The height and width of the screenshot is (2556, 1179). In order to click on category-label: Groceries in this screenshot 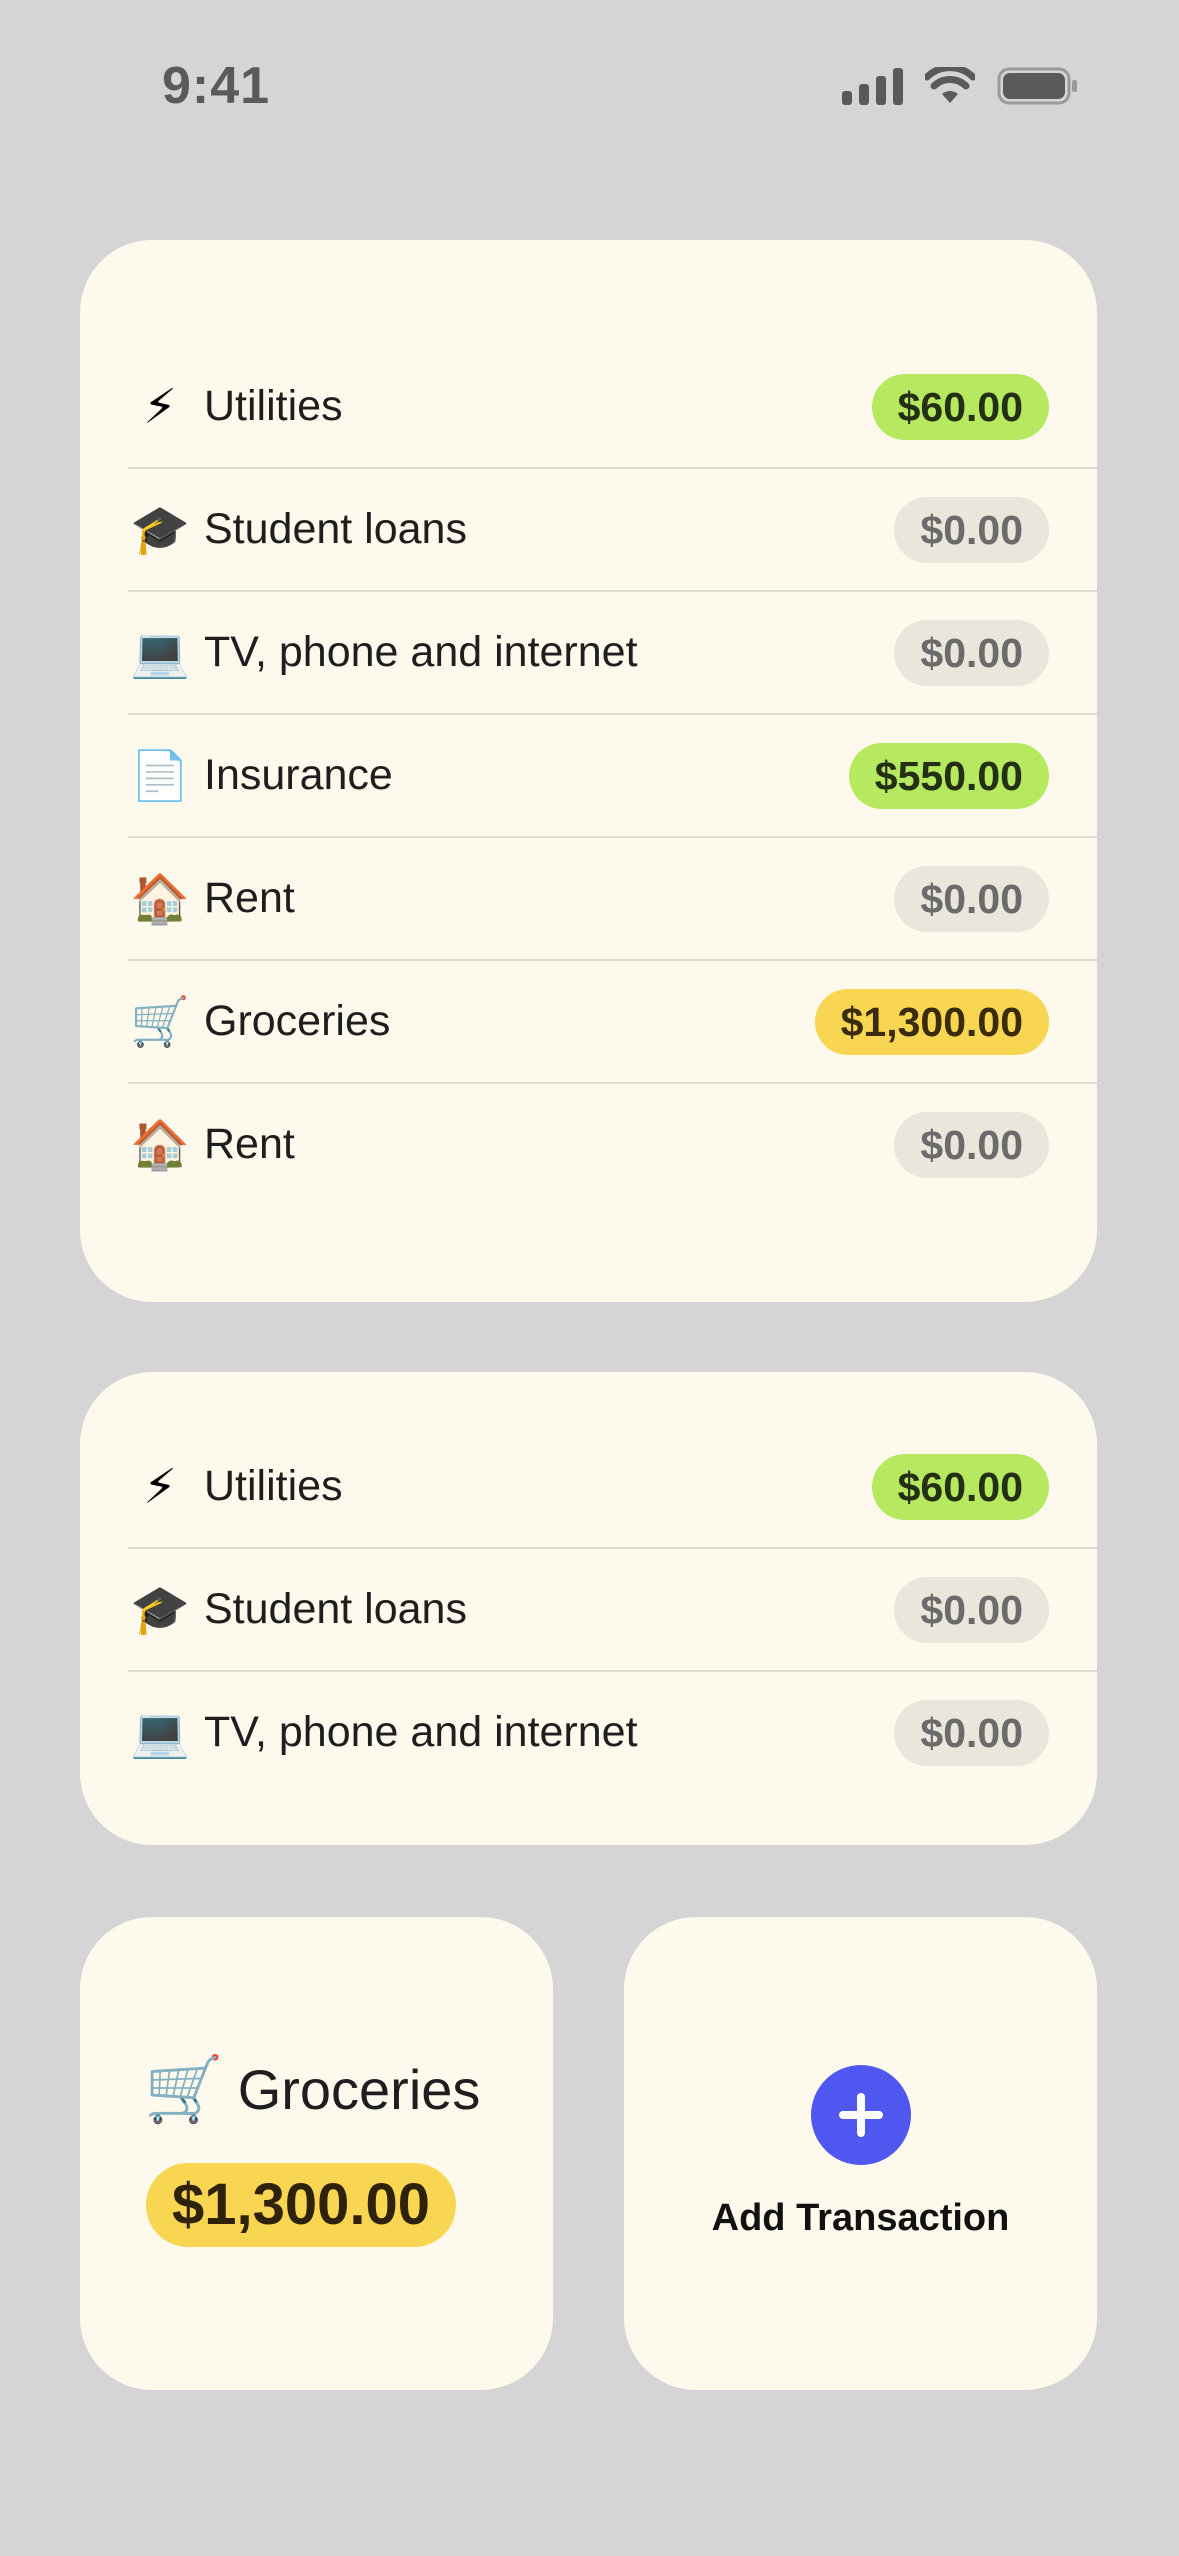, I will do `click(297, 1021)`.